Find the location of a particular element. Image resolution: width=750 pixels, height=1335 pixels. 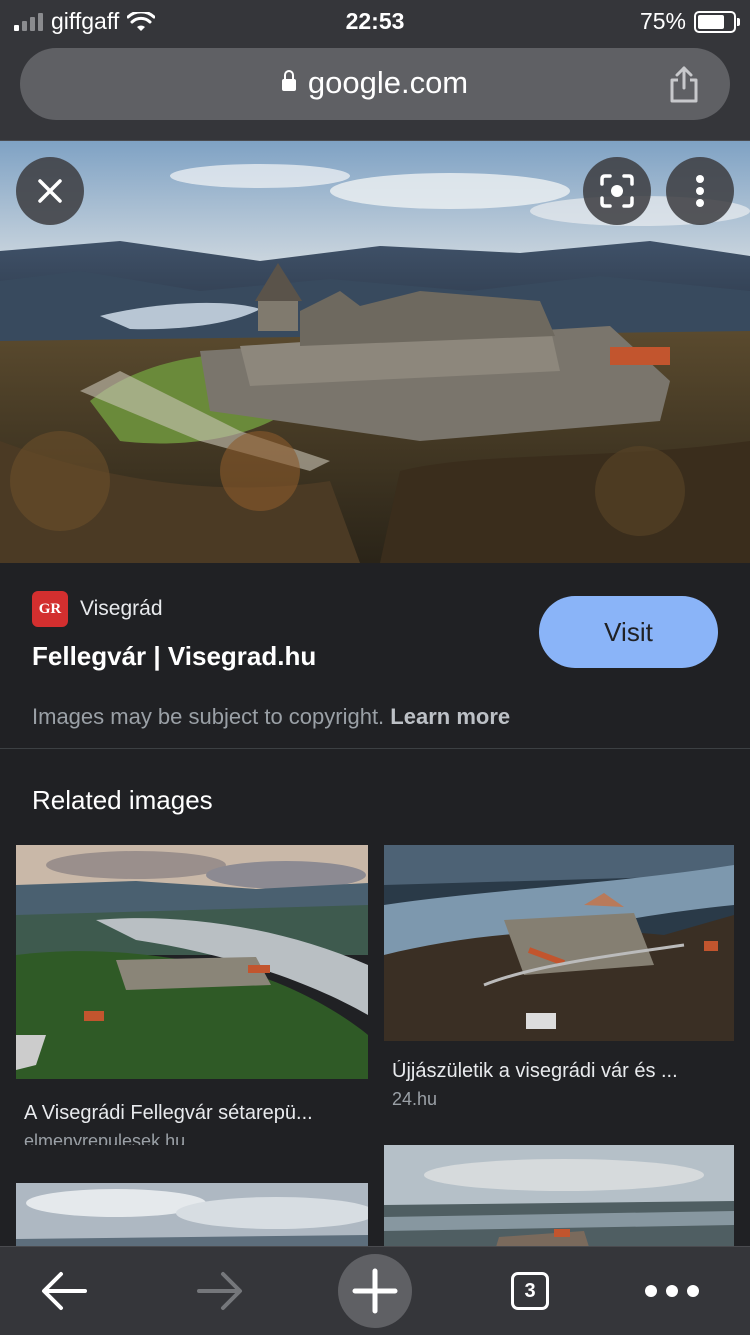

forward-button is located at coordinates (220, 1291).